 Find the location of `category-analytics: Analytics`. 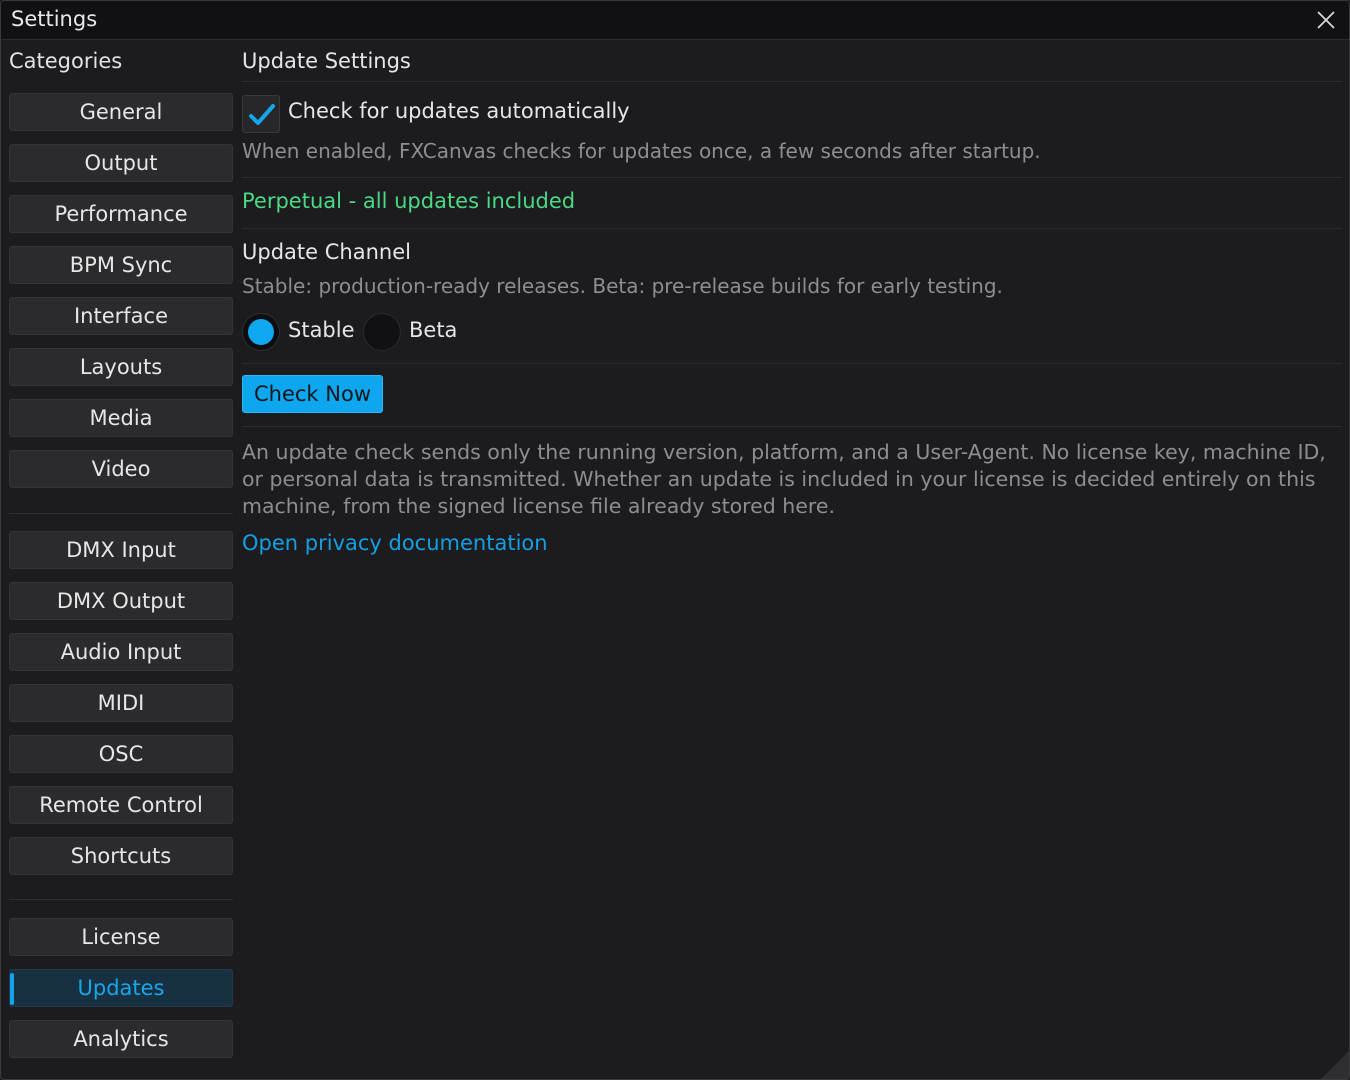

category-analytics: Analytics is located at coordinates (121, 1039).